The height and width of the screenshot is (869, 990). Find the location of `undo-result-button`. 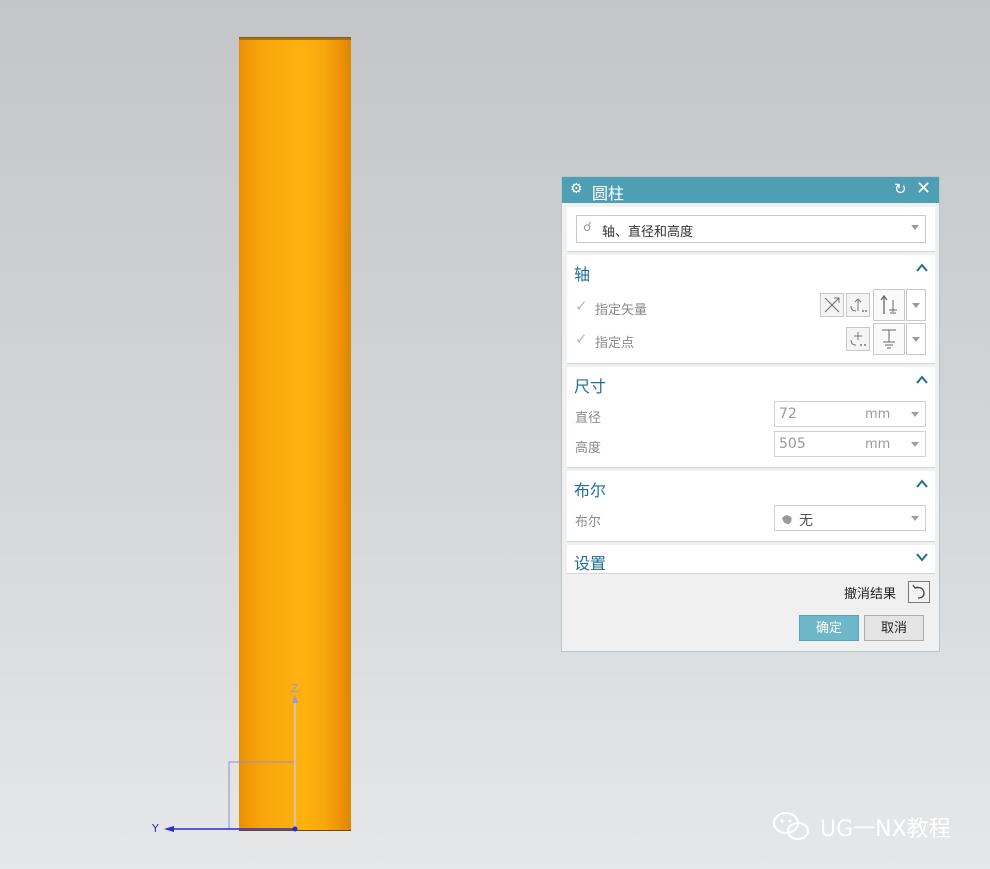

undo-result-button is located at coordinates (919, 592).